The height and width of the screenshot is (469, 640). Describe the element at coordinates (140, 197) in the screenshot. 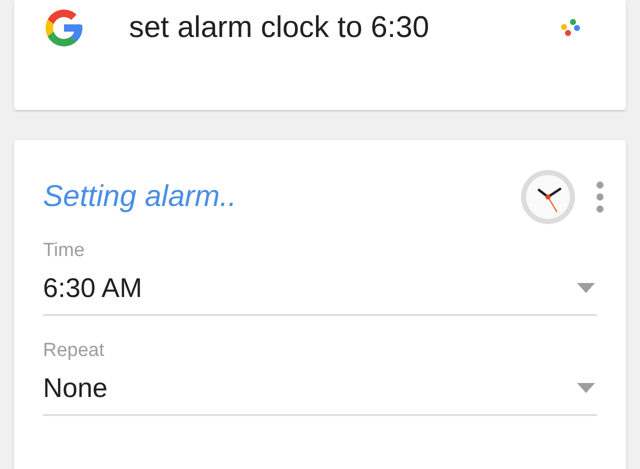

I see `setting-alarm-title: Setting alarm..` at that location.